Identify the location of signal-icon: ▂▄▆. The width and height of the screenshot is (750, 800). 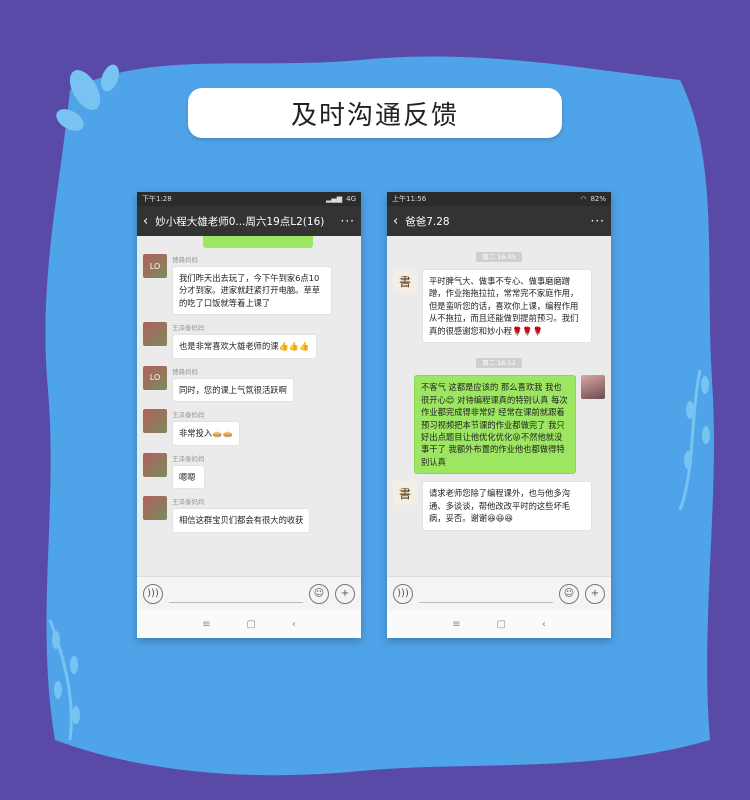
(334, 199).